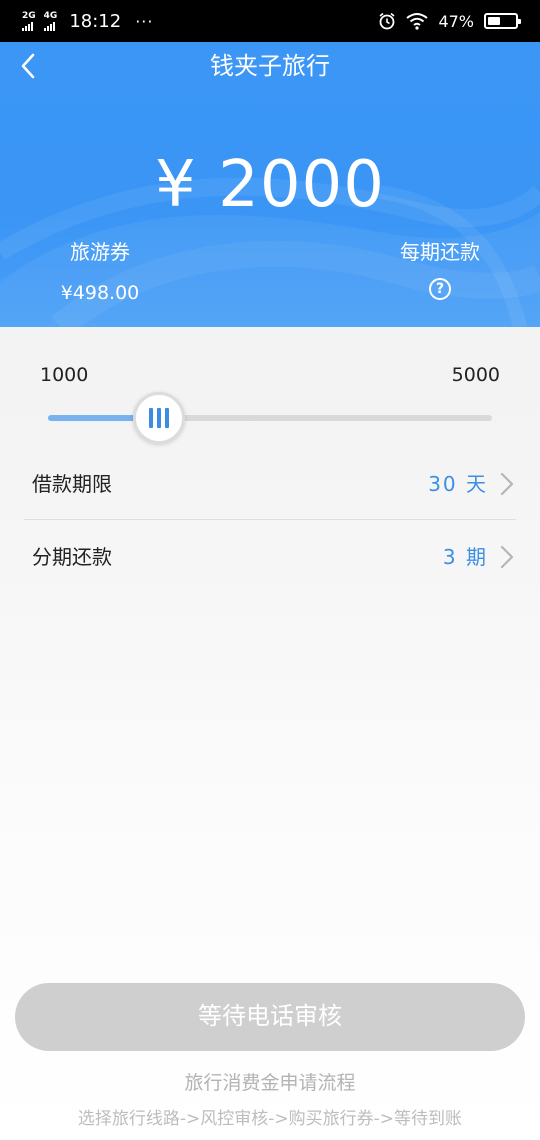 This screenshot has height=1140, width=540. Describe the element at coordinates (270, 1083) in the screenshot. I see `flow-title: 旅行消费金申请流程` at that location.